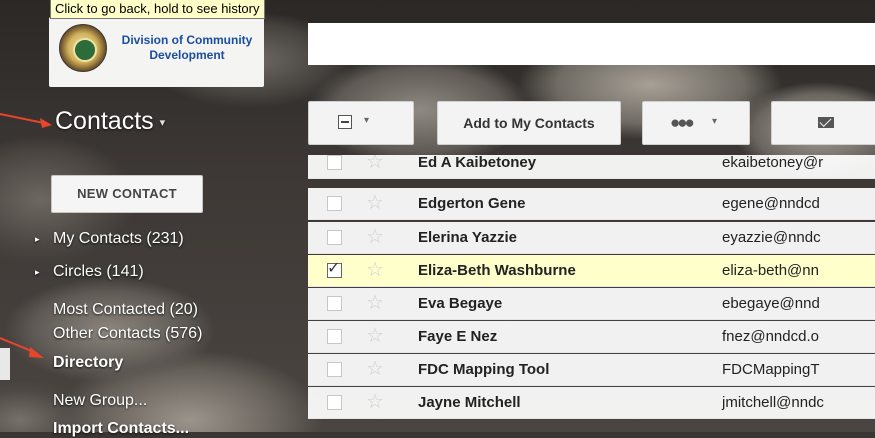  Describe the element at coordinates (770, 270) in the screenshot. I see `contact-email: eliza-beth@nn` at that location.